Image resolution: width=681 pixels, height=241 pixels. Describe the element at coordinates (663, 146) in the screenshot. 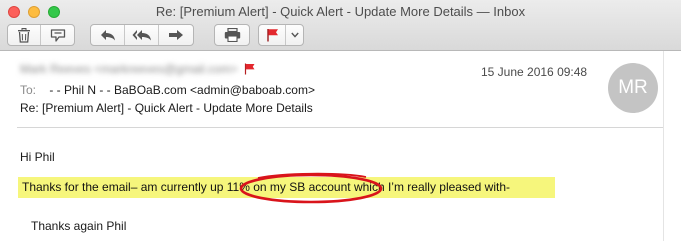

I see `pane-edge` at that location.